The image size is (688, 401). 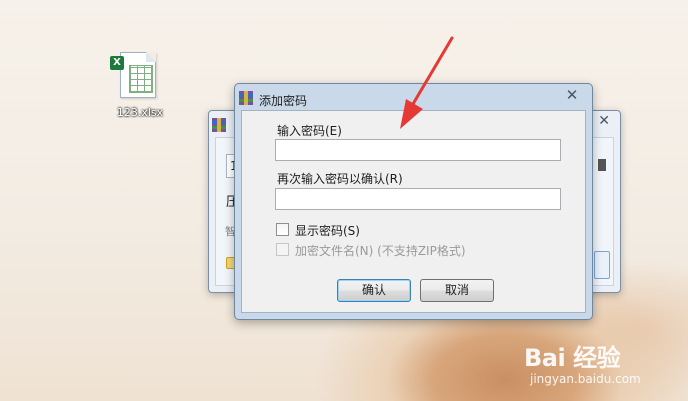 I want to click on watermark-url: jingyan.baidu.com, so click(x=585, y=379).